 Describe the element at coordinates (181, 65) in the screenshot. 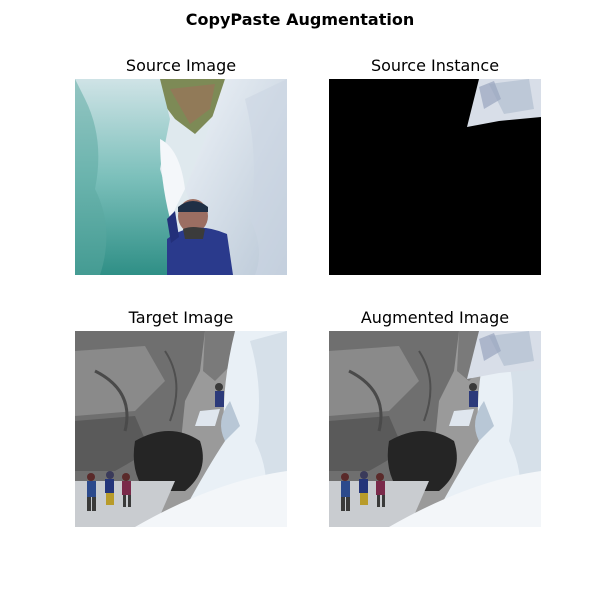

I see `panel-title-source-image: Source Image` at that location.